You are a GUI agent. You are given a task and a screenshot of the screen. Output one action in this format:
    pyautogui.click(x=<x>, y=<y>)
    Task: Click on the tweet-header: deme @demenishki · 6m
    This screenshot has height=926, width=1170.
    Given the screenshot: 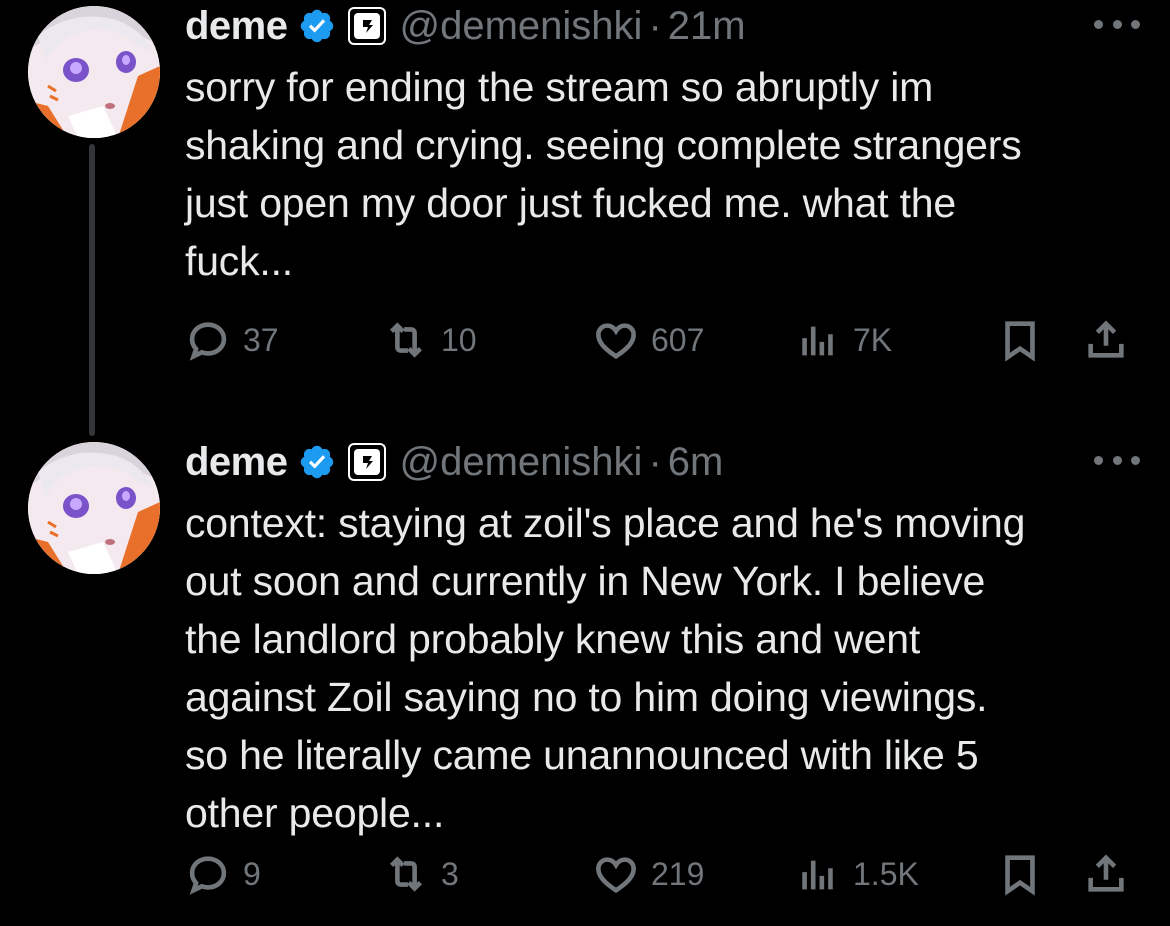 What is the action you would take?
    pyautogui.click(x=454, y=462)
    